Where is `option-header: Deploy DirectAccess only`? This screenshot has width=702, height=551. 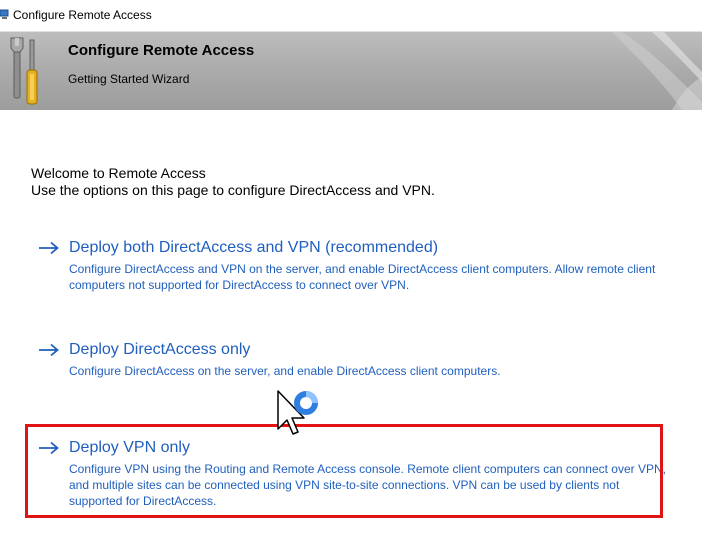 option-header: Deploy DirectAccess only is located at coordinates (353, 350).